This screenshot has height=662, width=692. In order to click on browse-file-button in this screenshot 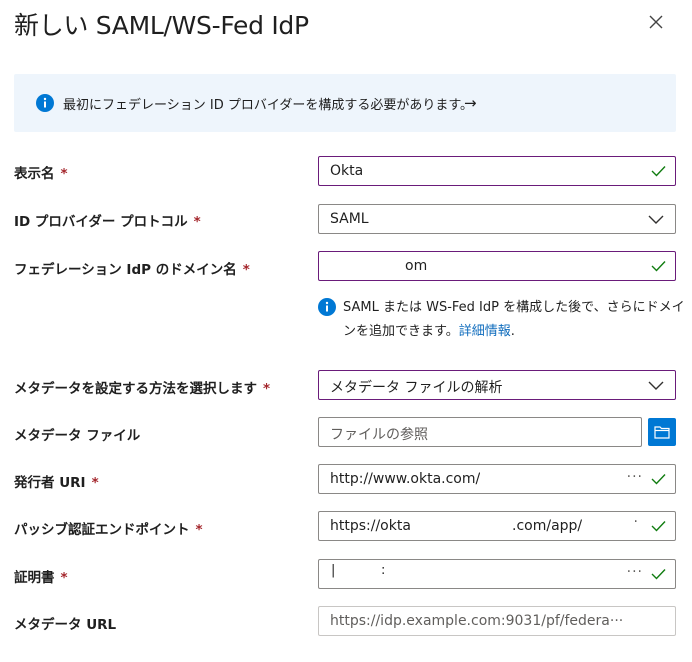, I will do `click(662, 432)`.